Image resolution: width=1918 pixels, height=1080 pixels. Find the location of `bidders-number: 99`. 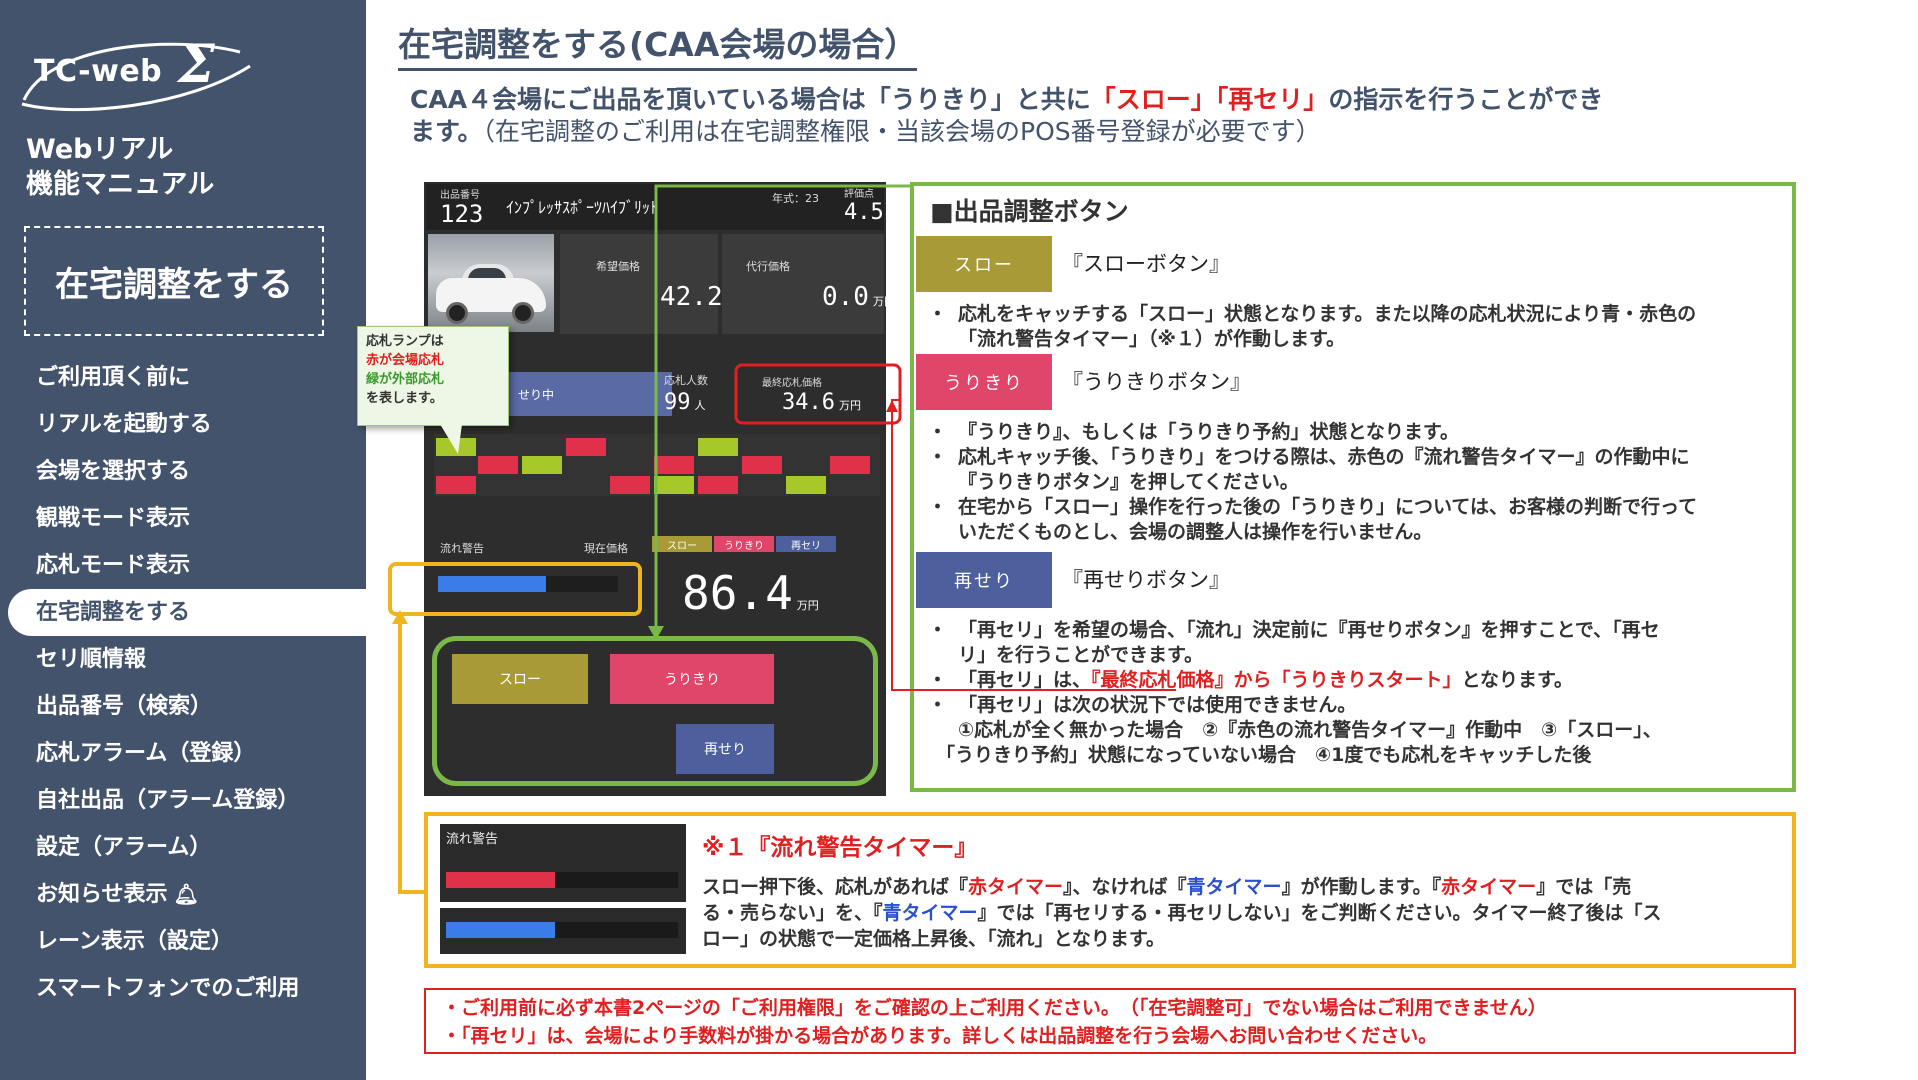

bidders-number: 99 is located at coordinates (677, 402).